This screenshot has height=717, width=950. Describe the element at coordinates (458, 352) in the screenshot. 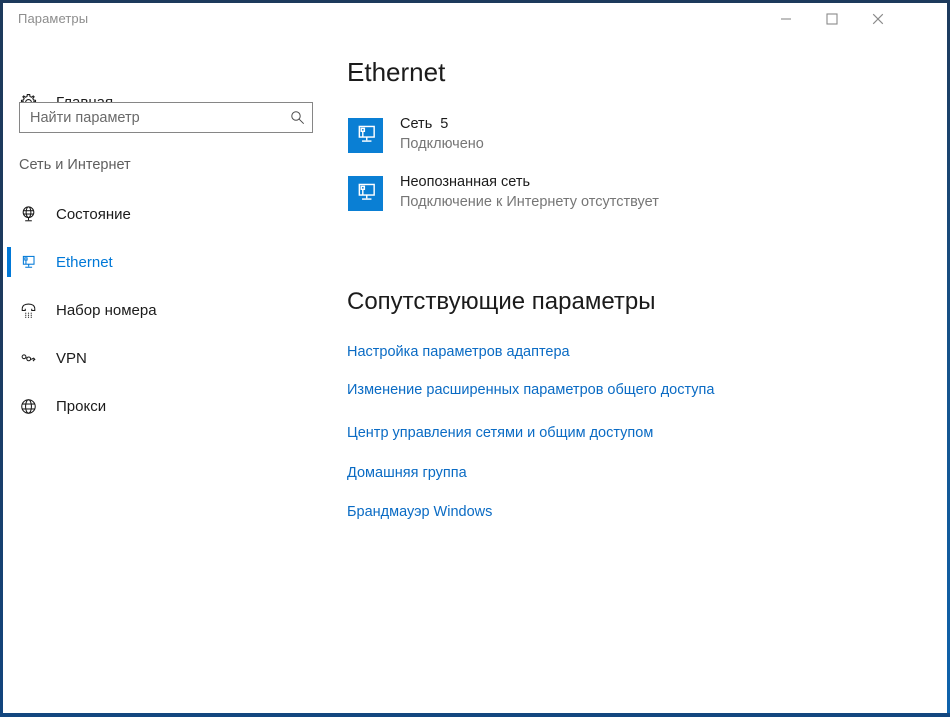

I see `related-link-adapter-settings: Настройка параметров адаптера` at that location.